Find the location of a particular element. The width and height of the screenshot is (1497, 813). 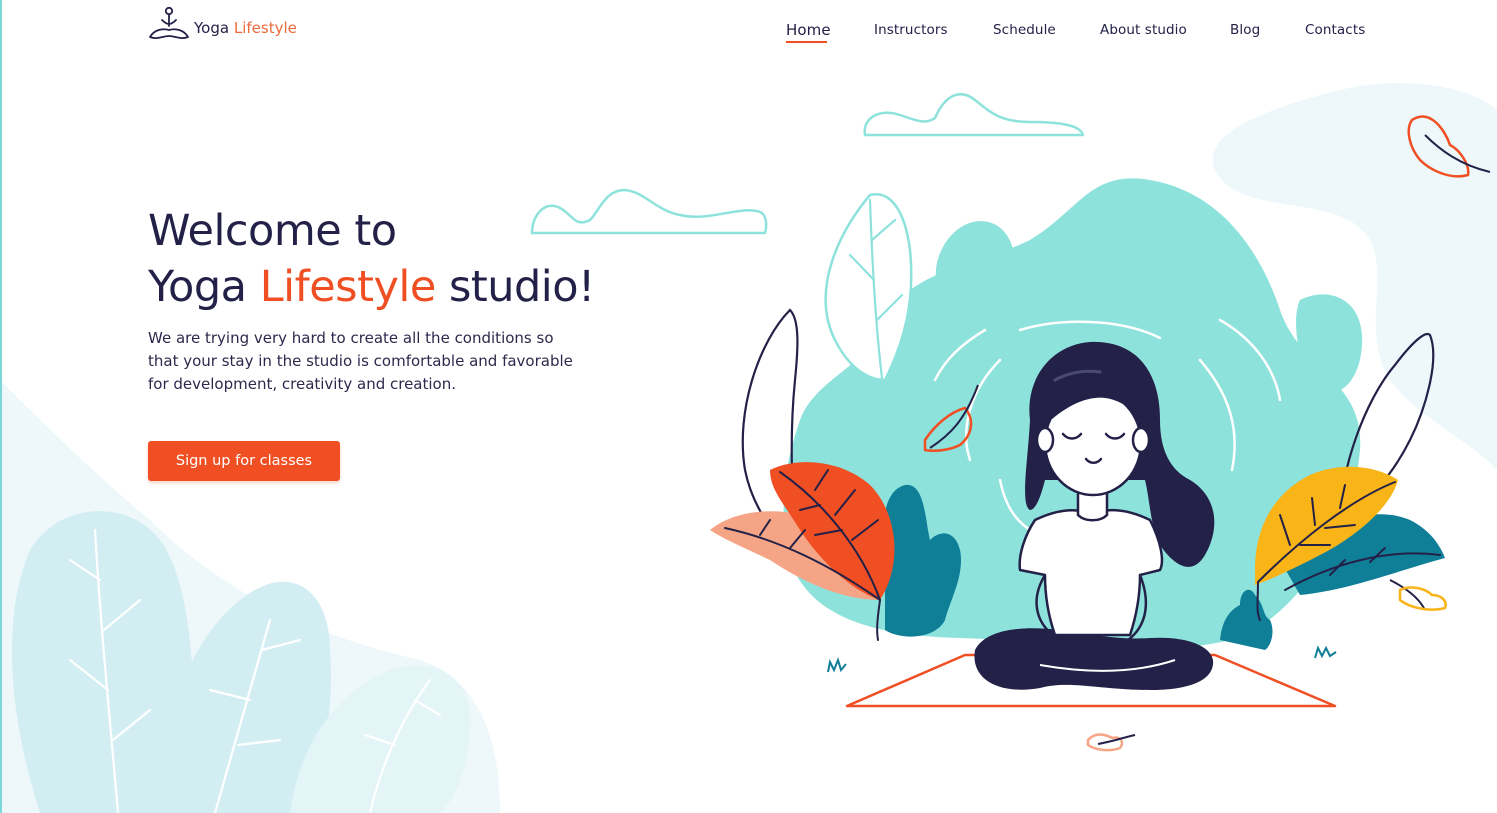

left-edge-accent is located at coordinates (1, 406).